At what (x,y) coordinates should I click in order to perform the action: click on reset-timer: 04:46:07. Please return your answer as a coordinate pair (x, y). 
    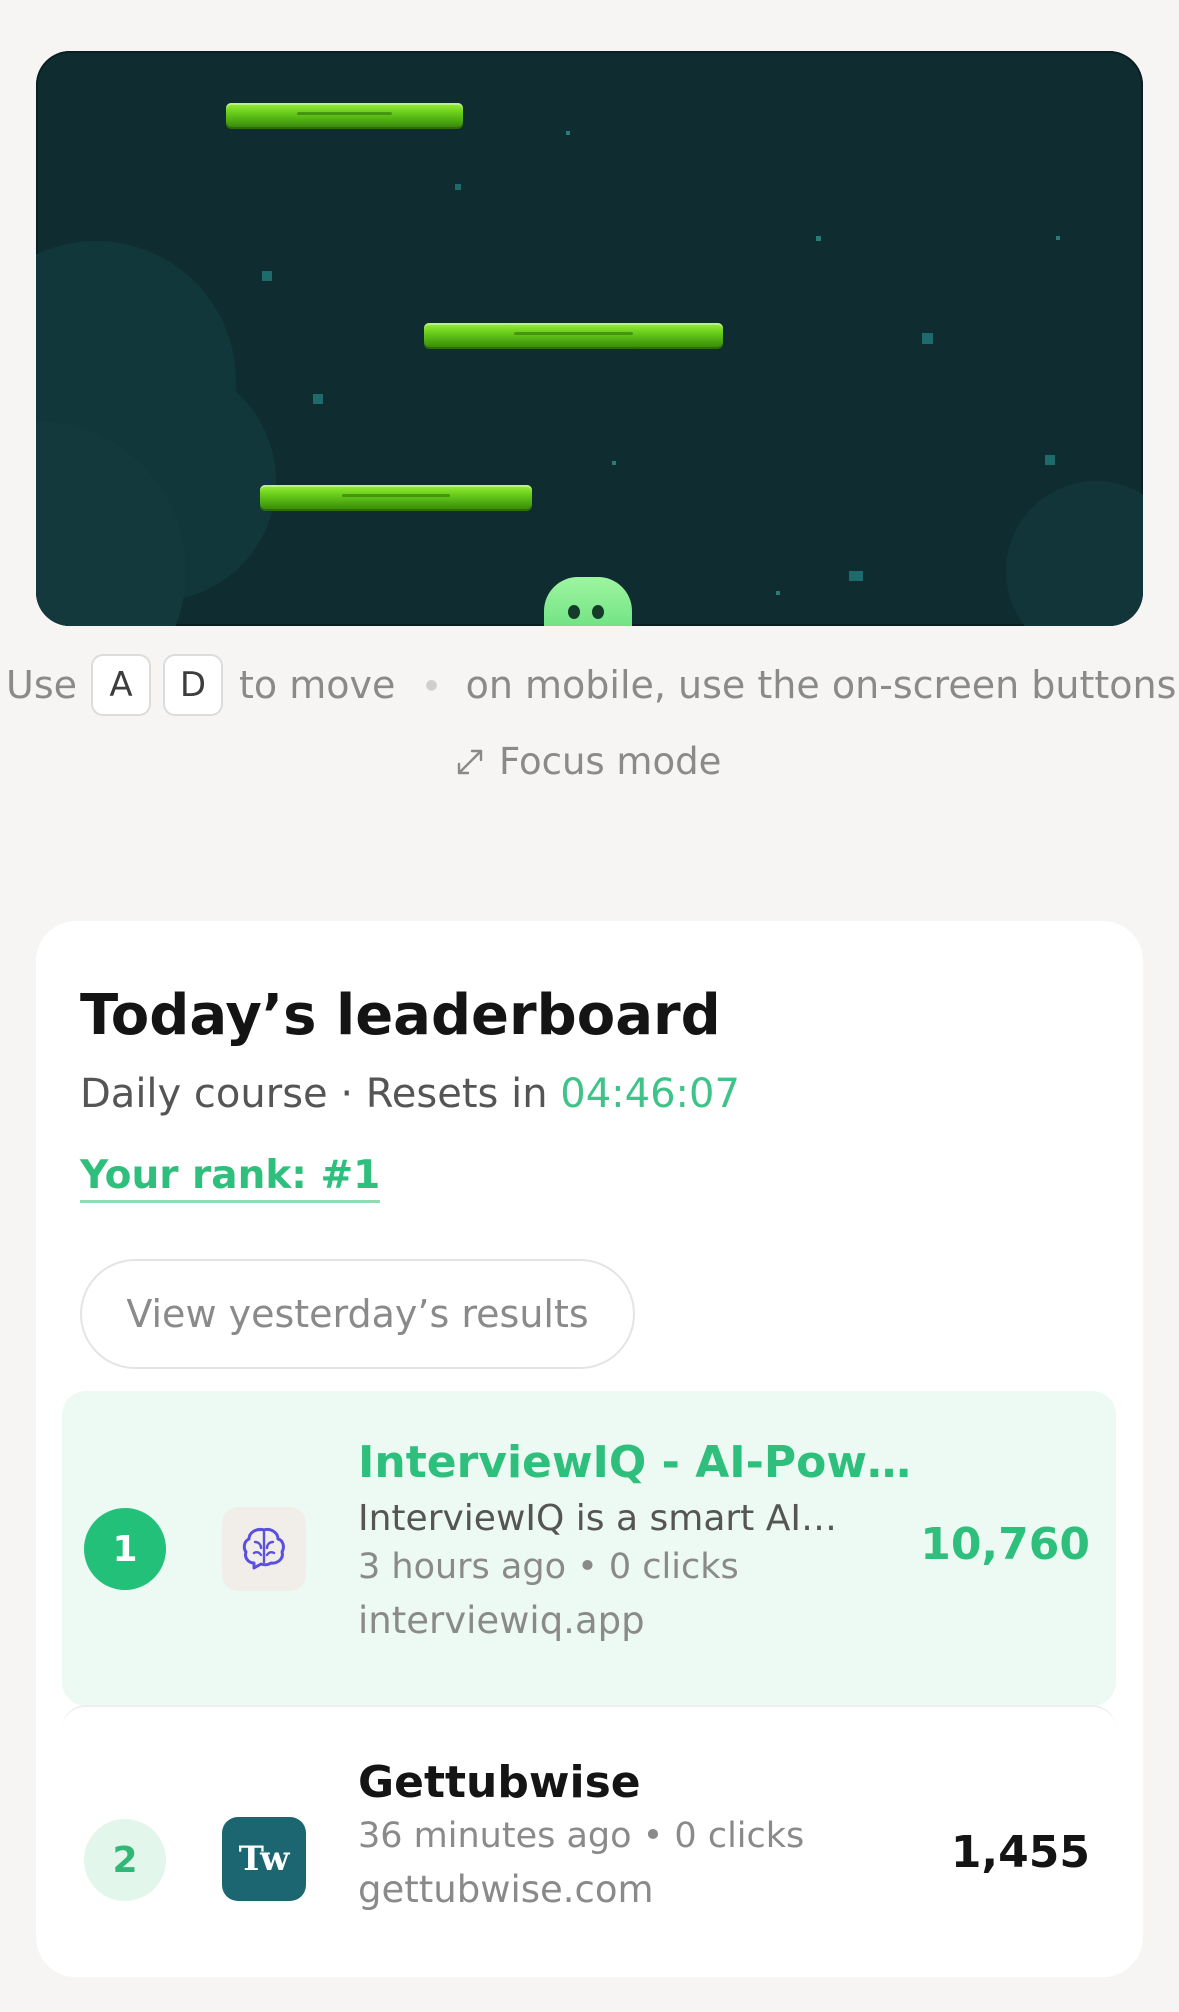
    Looking at the image, I should click on (650, 1094).